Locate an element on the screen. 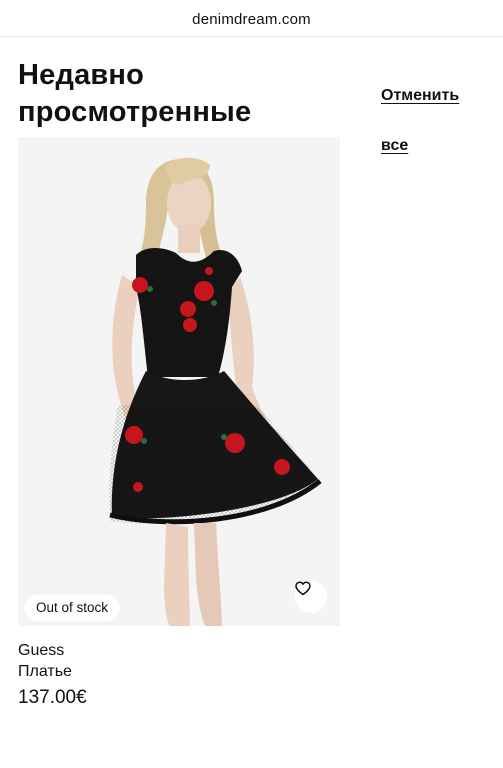 This screenshot has height=768, width=503. wishlist-button is located at coordinates (311, 597).